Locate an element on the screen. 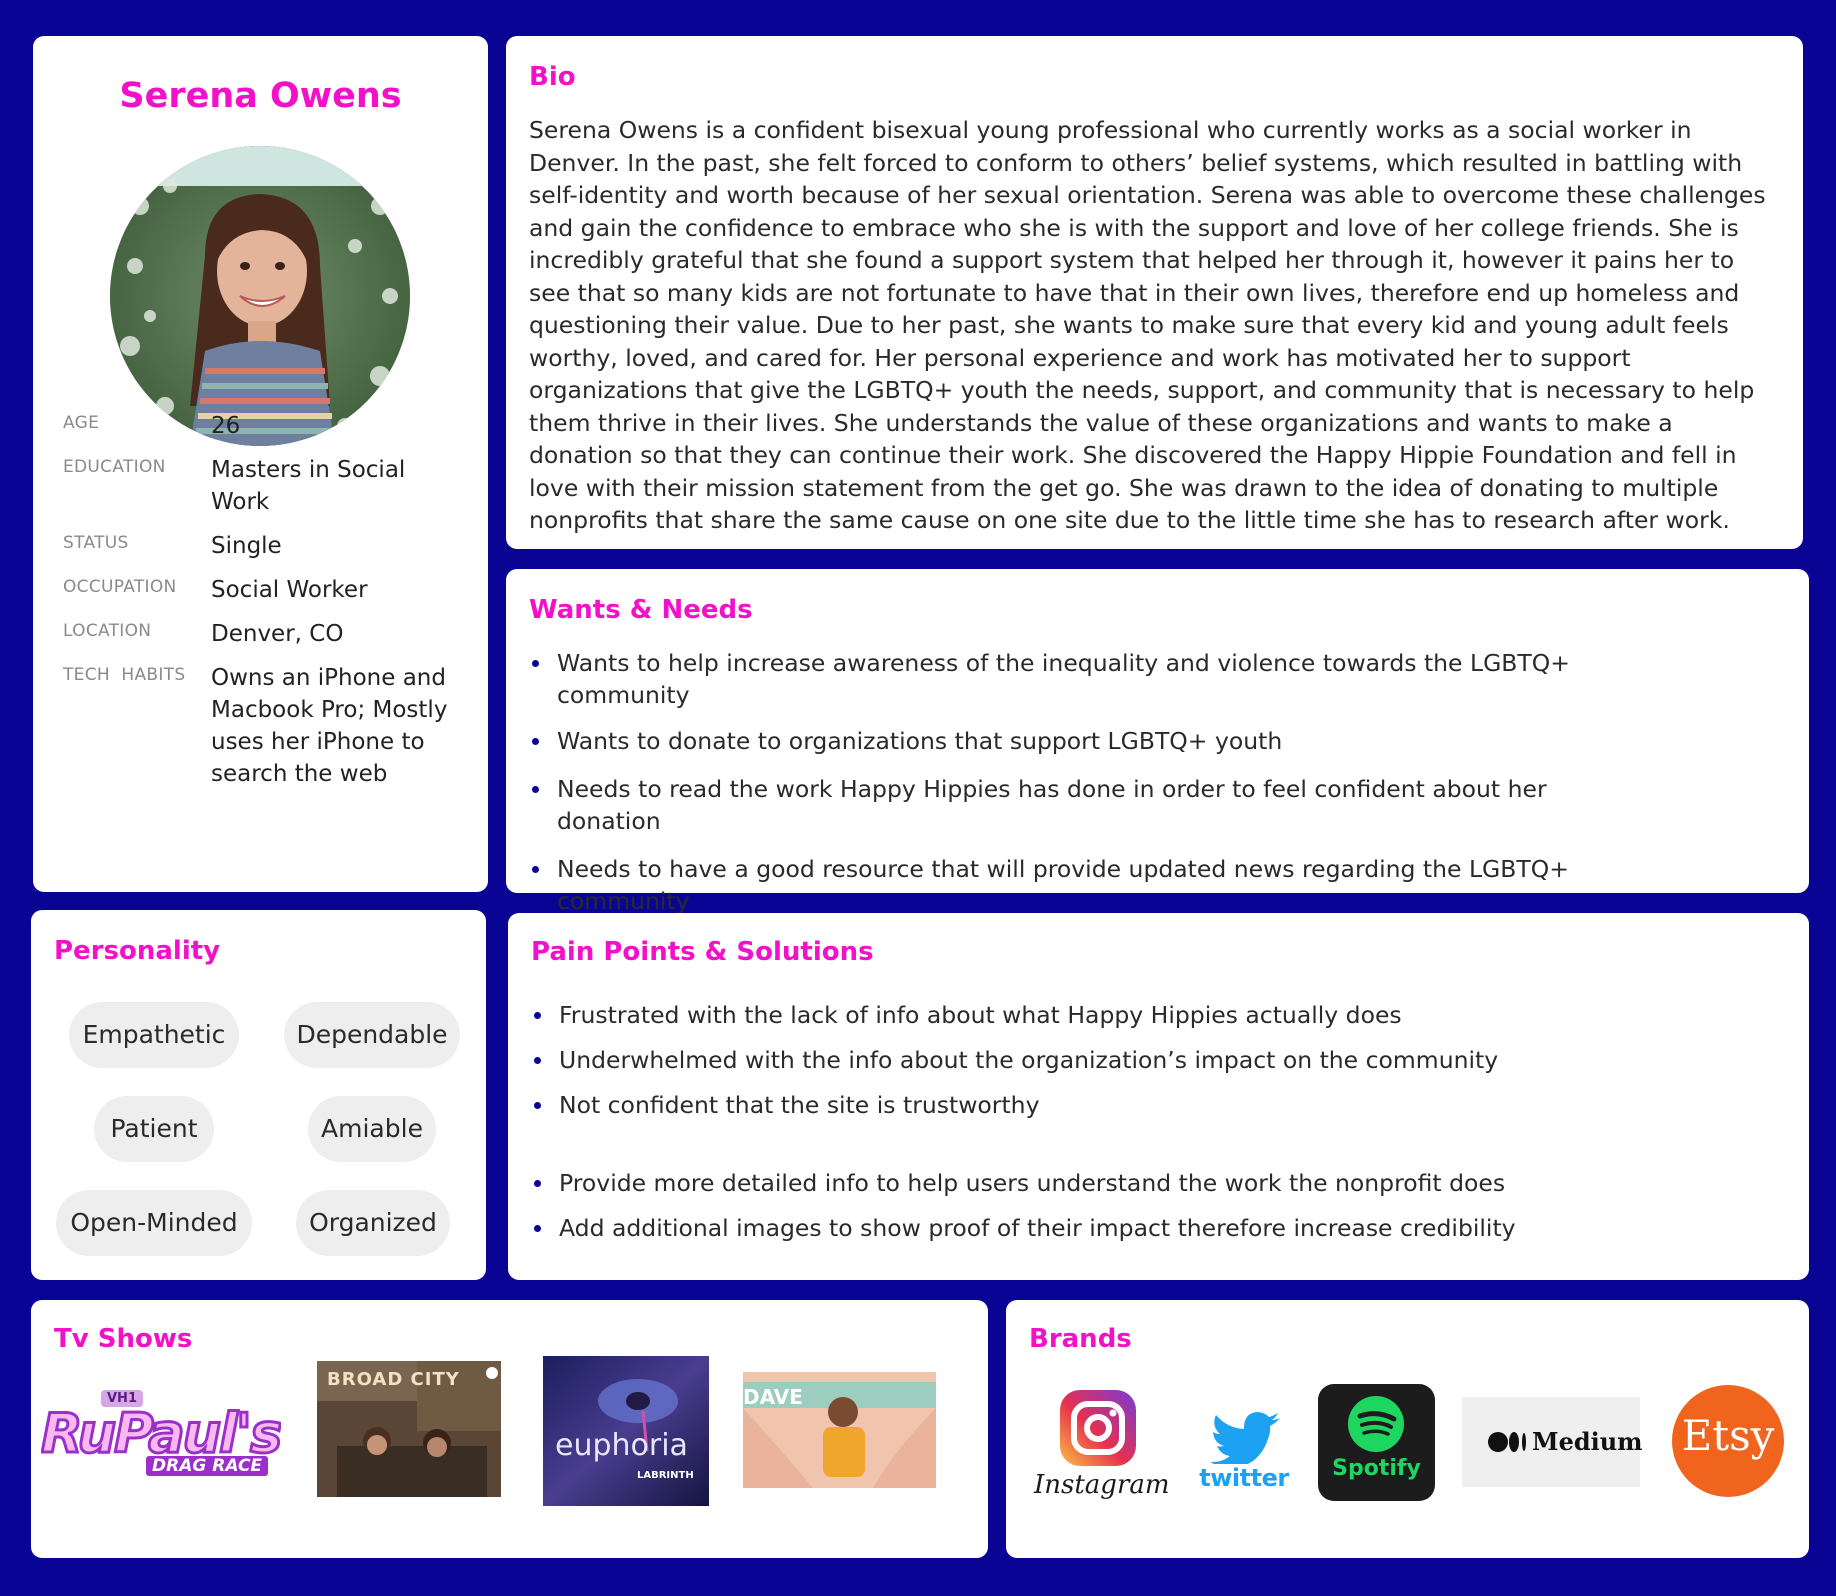 Image resolution: width=1836 pixels, height=1596 pixels. brands-heading: Brands is located at coordinates (1080, 1339).